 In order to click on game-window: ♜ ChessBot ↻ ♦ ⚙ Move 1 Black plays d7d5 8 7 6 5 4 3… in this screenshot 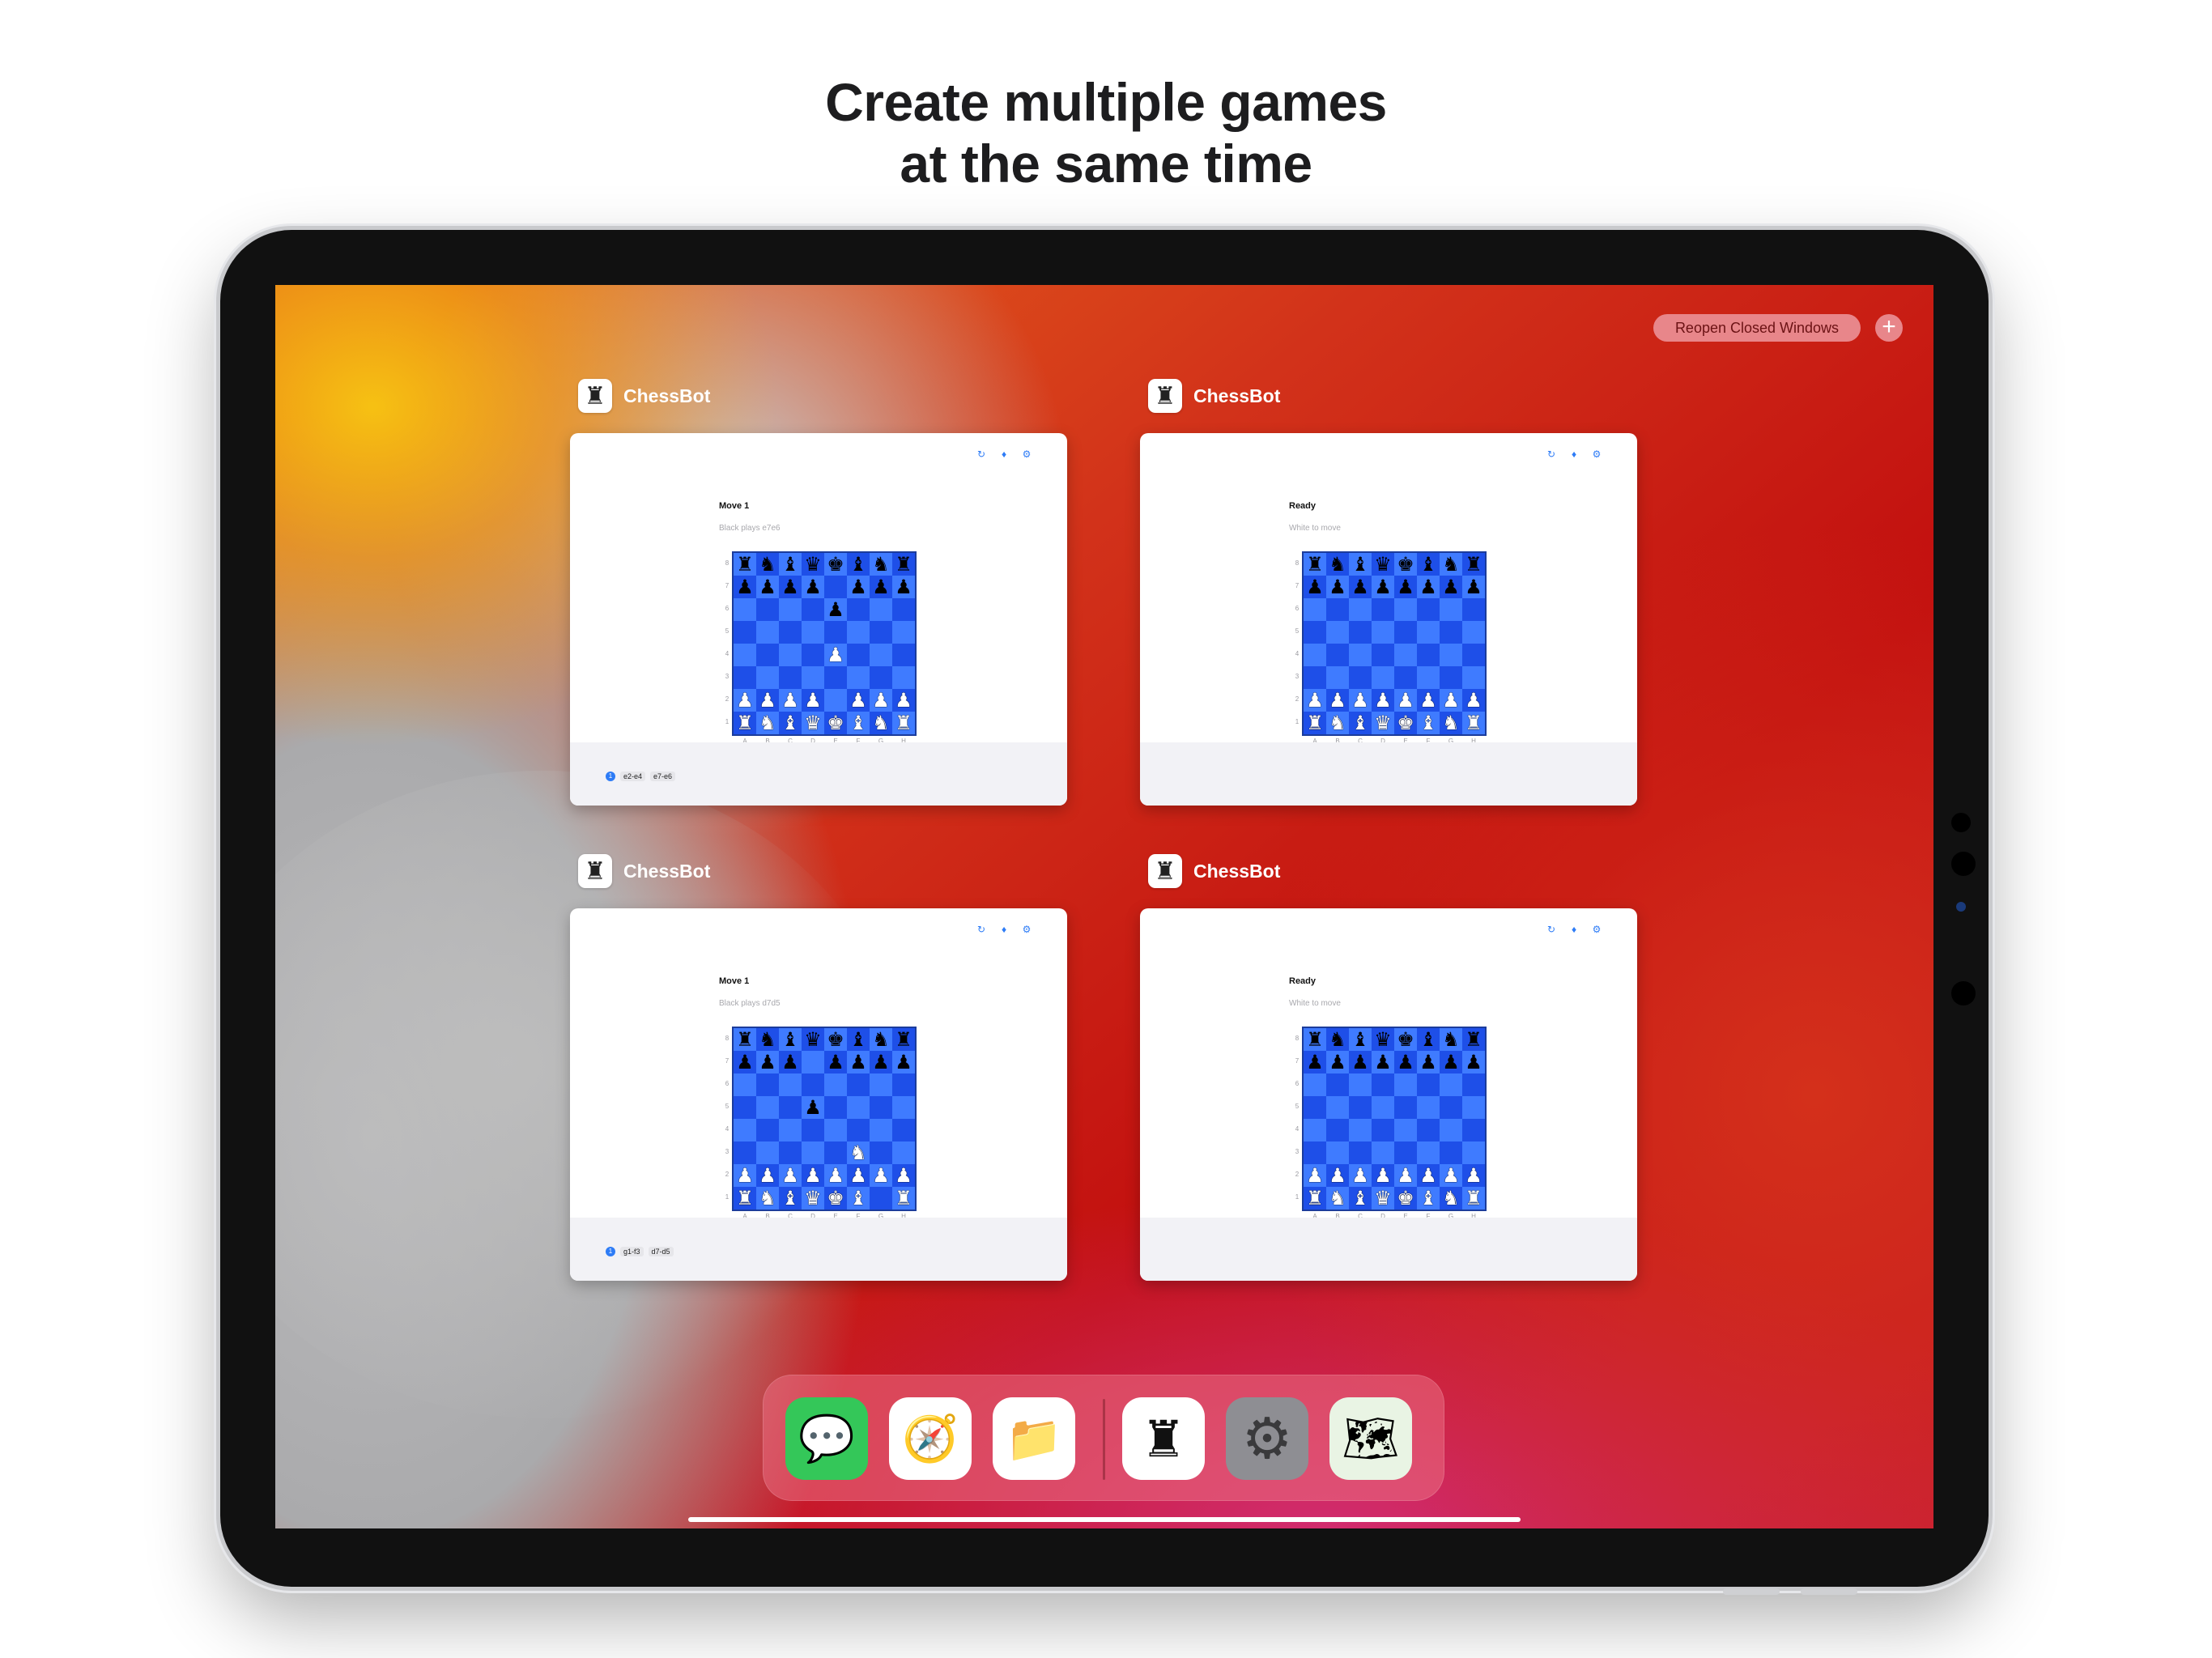, I will do `click(819, 1067)`.